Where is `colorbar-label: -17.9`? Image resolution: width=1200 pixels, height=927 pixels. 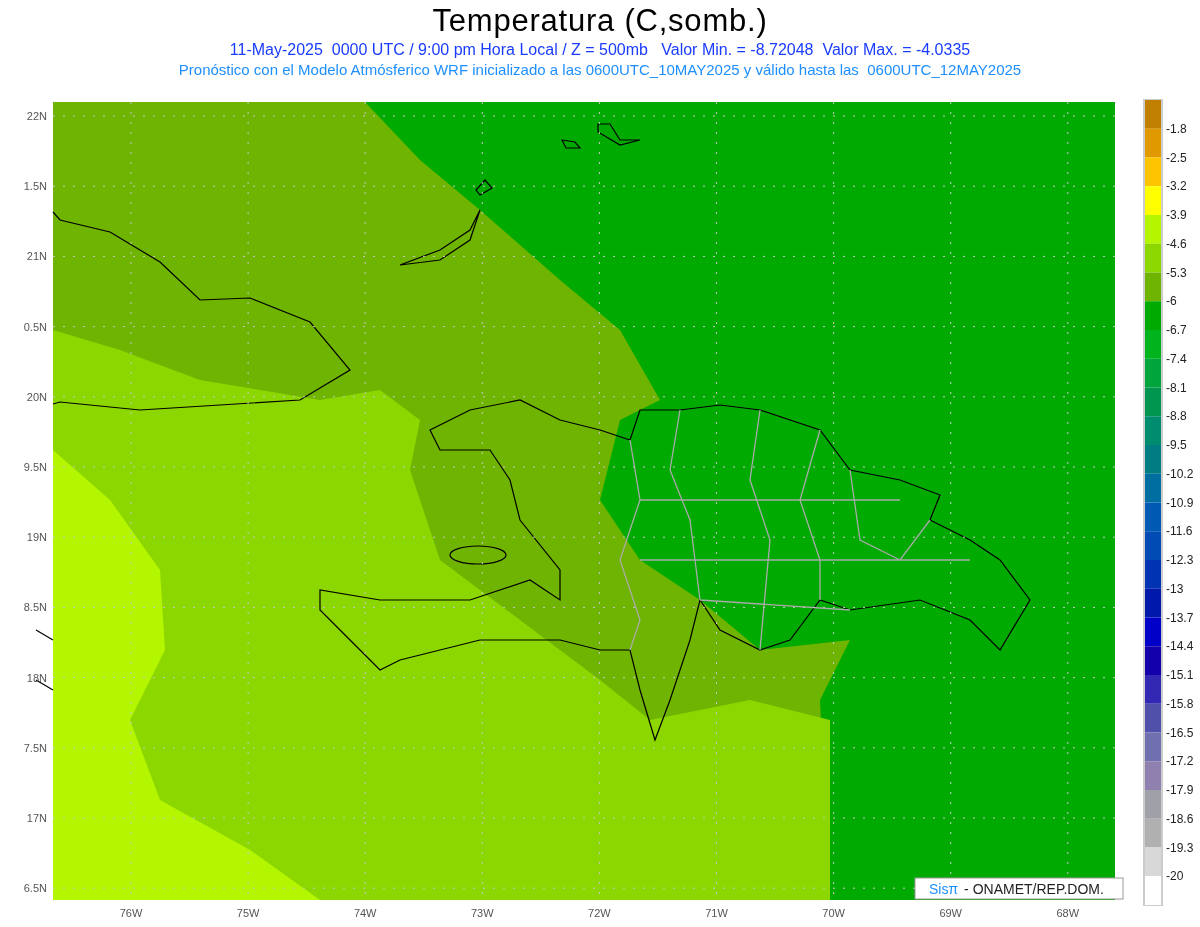
colorbar-label: -17.9 is located at coordinates (1180, 790).